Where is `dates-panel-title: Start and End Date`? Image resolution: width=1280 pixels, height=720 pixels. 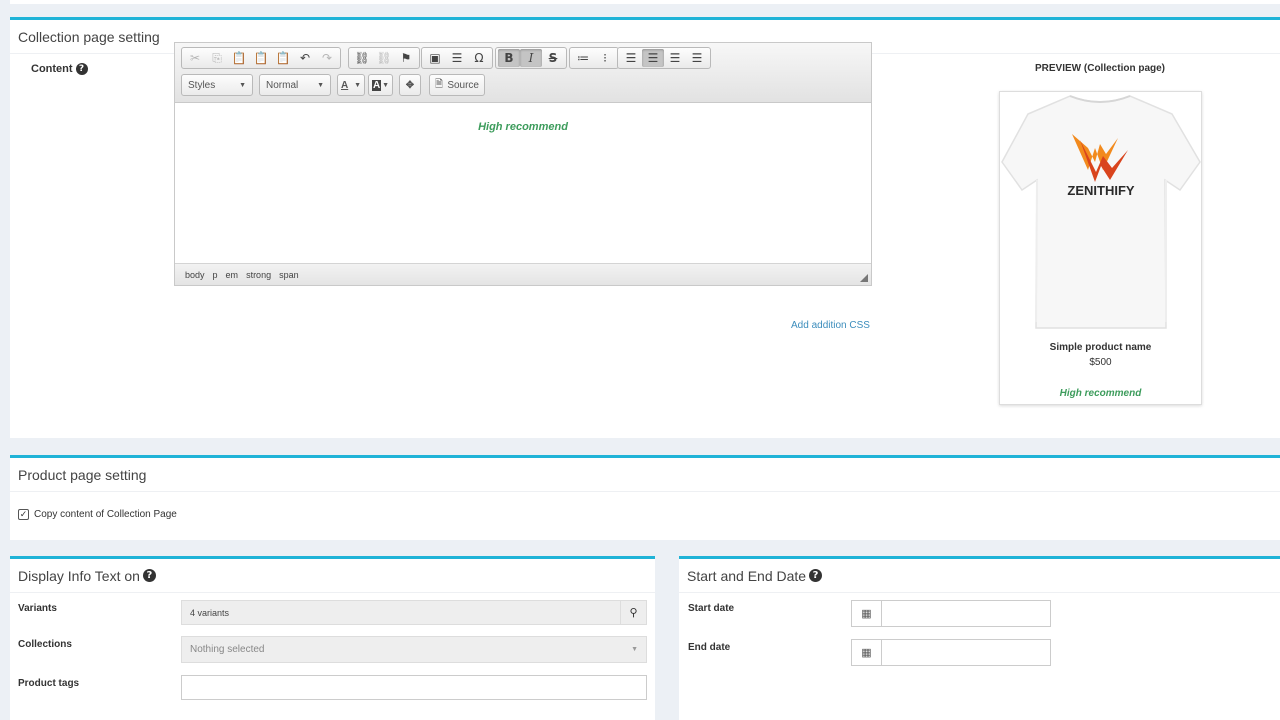
dates-panel-title: Start and End Date is located at coordinates (747, 575).